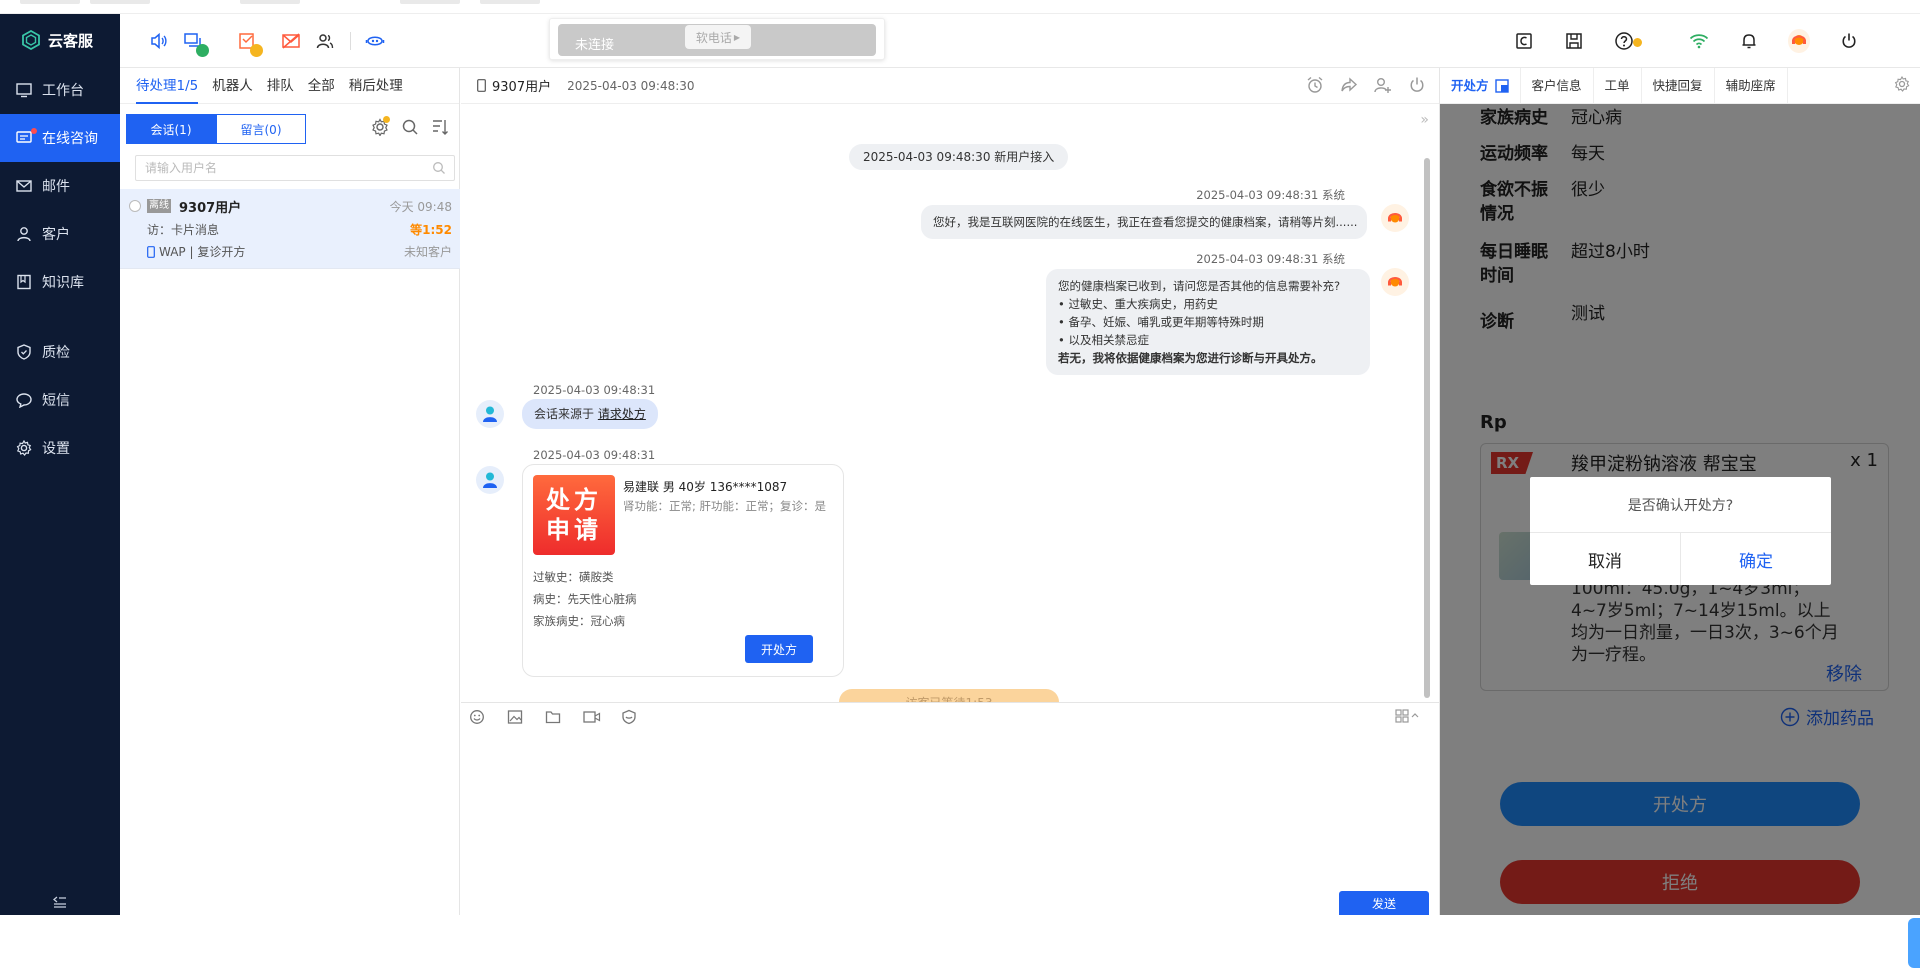 This screenshot has width=1920, height=968. I want to click on tab-prescribe: 开处方, so click(1480, 85).